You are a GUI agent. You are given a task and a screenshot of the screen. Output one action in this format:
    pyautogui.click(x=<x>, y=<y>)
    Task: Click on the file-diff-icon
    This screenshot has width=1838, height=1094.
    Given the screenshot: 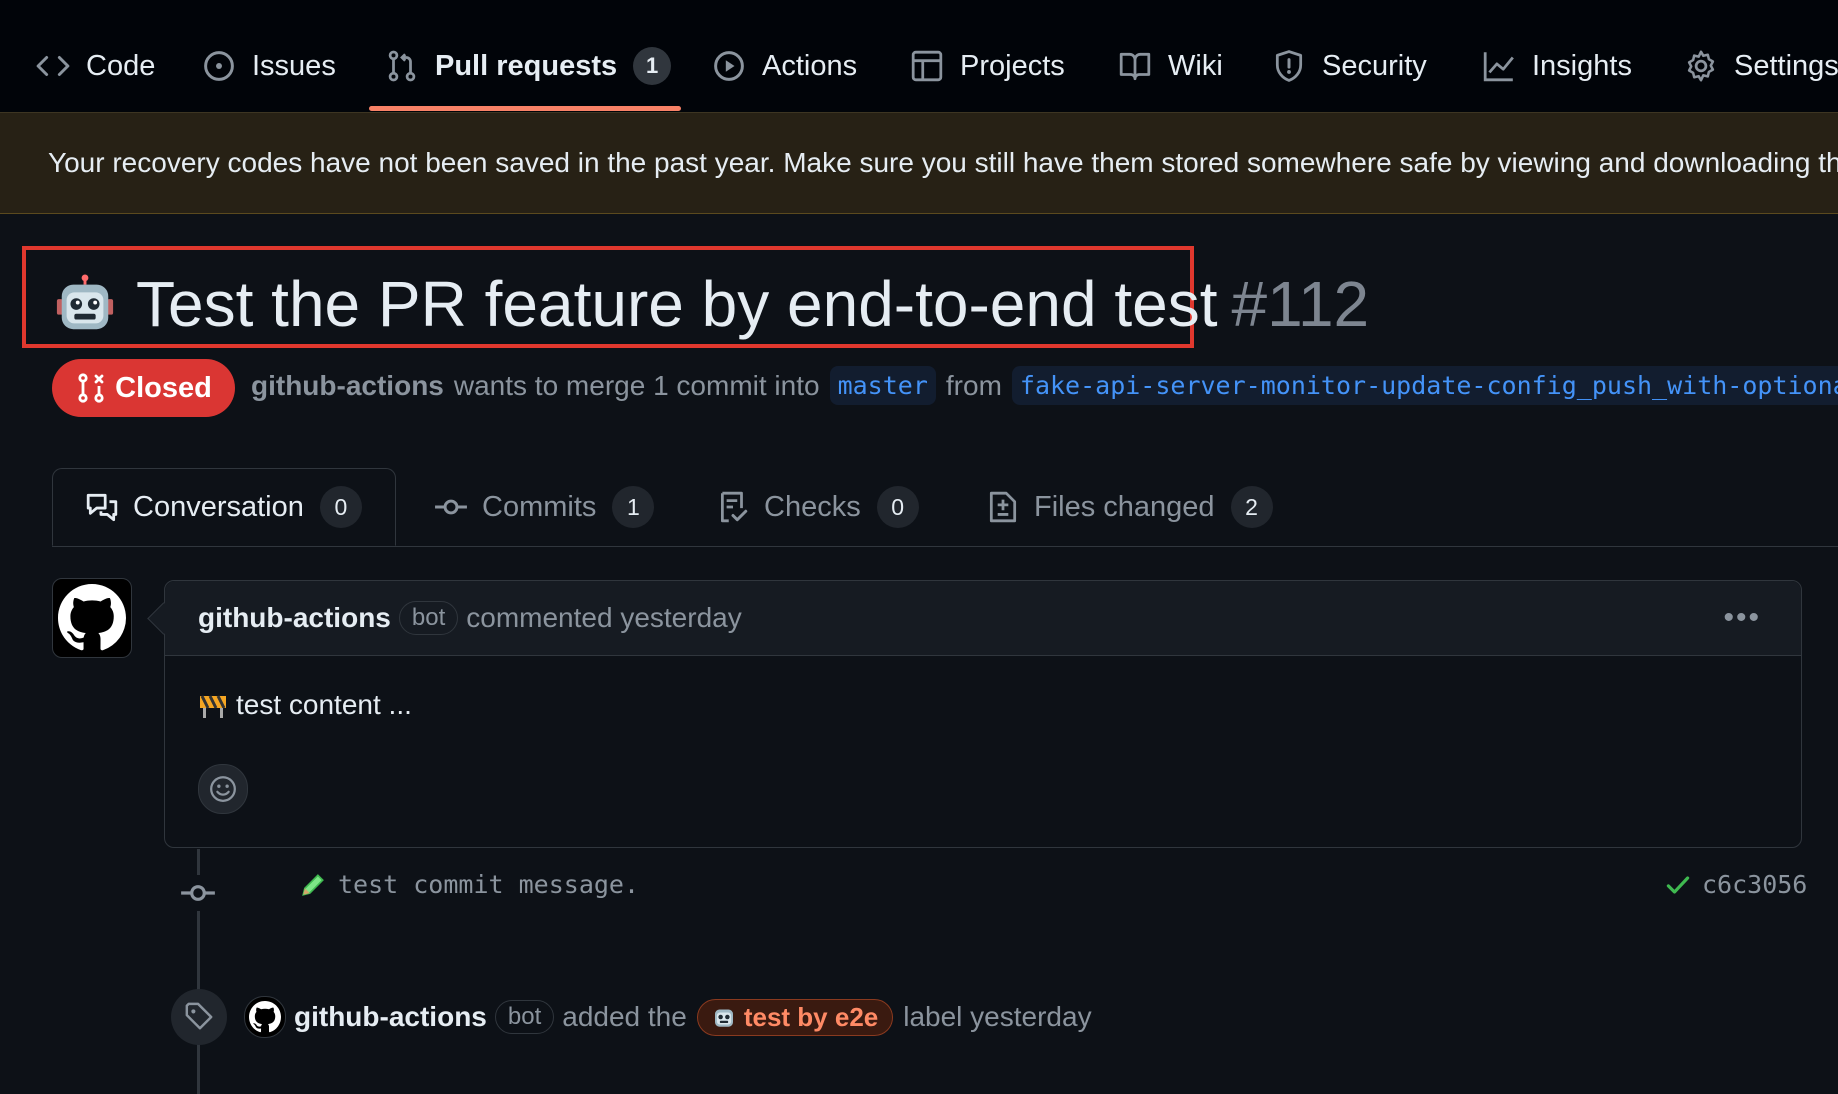 What is the action you would take?
    pyautogui.click(x=1003, y=507)
    